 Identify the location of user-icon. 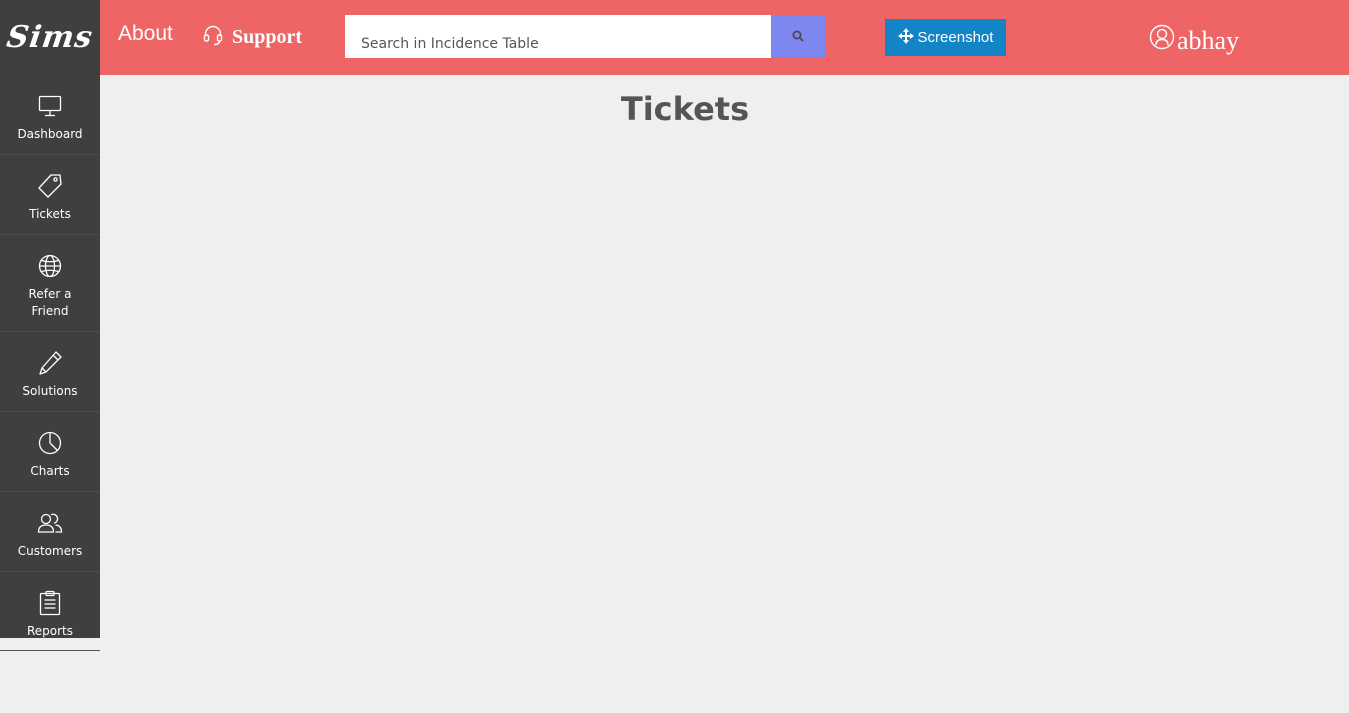
(1162, 39).